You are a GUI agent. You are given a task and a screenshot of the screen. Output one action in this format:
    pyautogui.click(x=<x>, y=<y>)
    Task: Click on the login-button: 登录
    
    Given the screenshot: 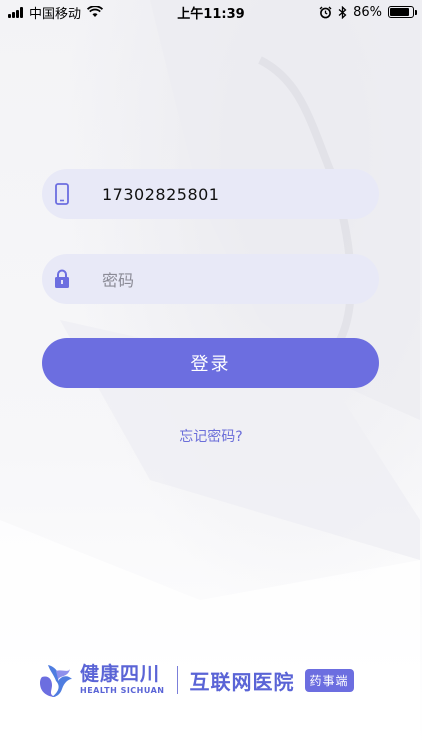 What is the action you would take?
    pyautogui.click(x=210, y=363)
    